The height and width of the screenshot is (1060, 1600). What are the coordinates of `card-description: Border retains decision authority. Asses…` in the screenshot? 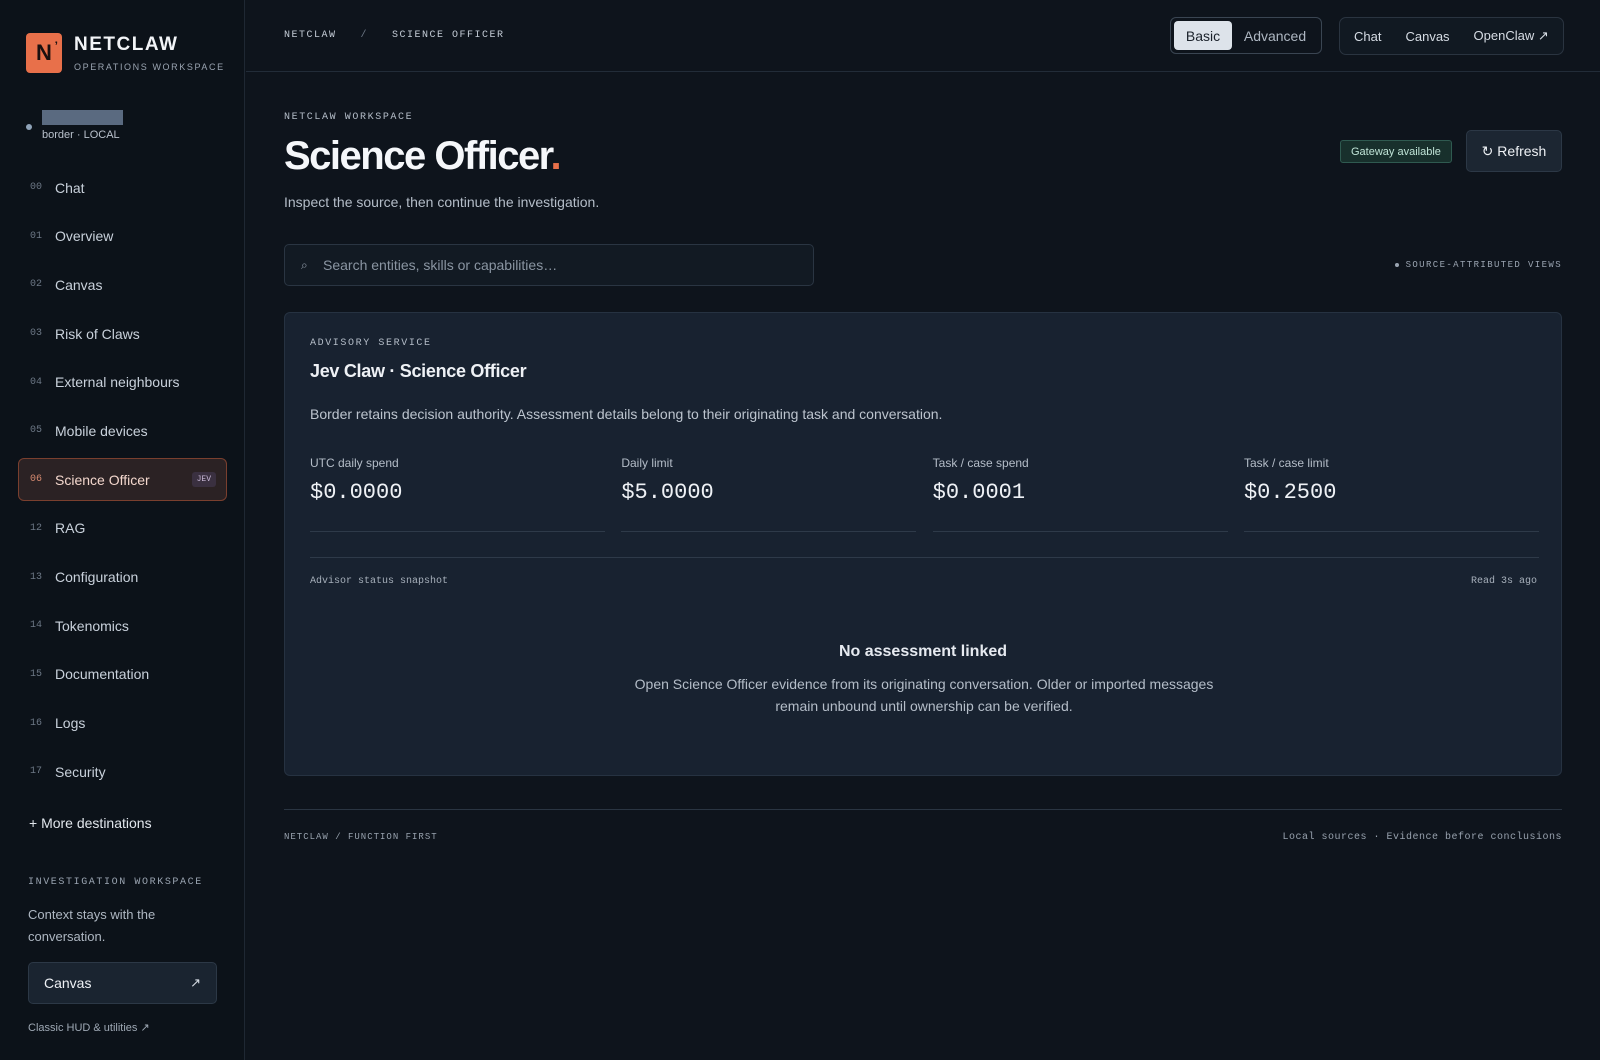 It's located at (626, 414).